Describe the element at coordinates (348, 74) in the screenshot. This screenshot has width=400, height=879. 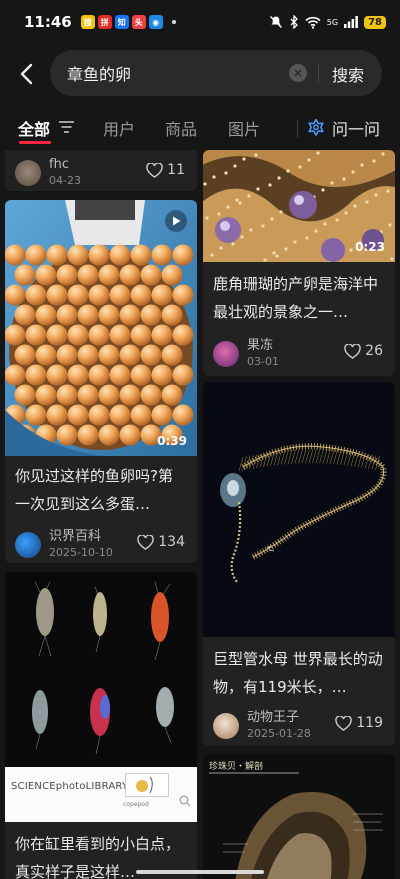
I see `search-button: 搜索` at that location.